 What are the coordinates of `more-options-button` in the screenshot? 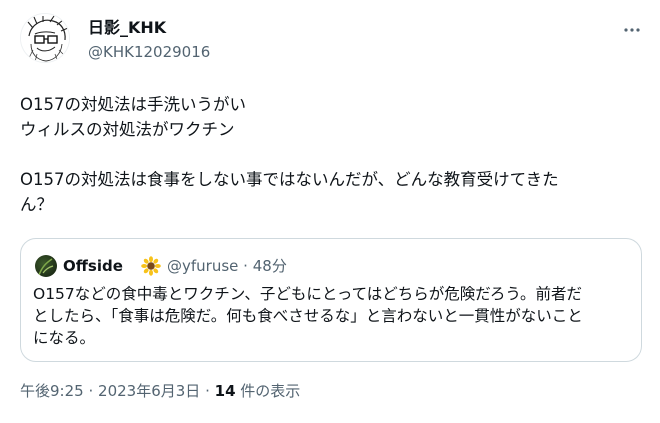 It's located at (632, 30).